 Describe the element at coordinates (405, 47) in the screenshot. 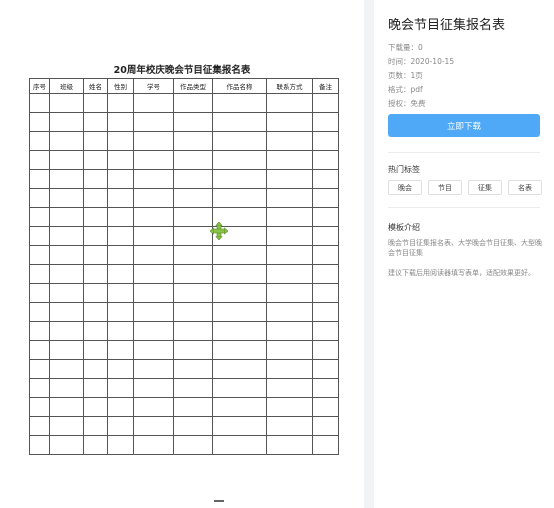

I see `download-count: 下载量：0` at that location.